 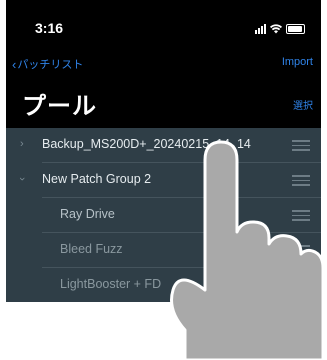 What do you see at coordinates (260, 29) in the screenshot?
I see `cellular-signal-icon` at bounding box center [260, 29].